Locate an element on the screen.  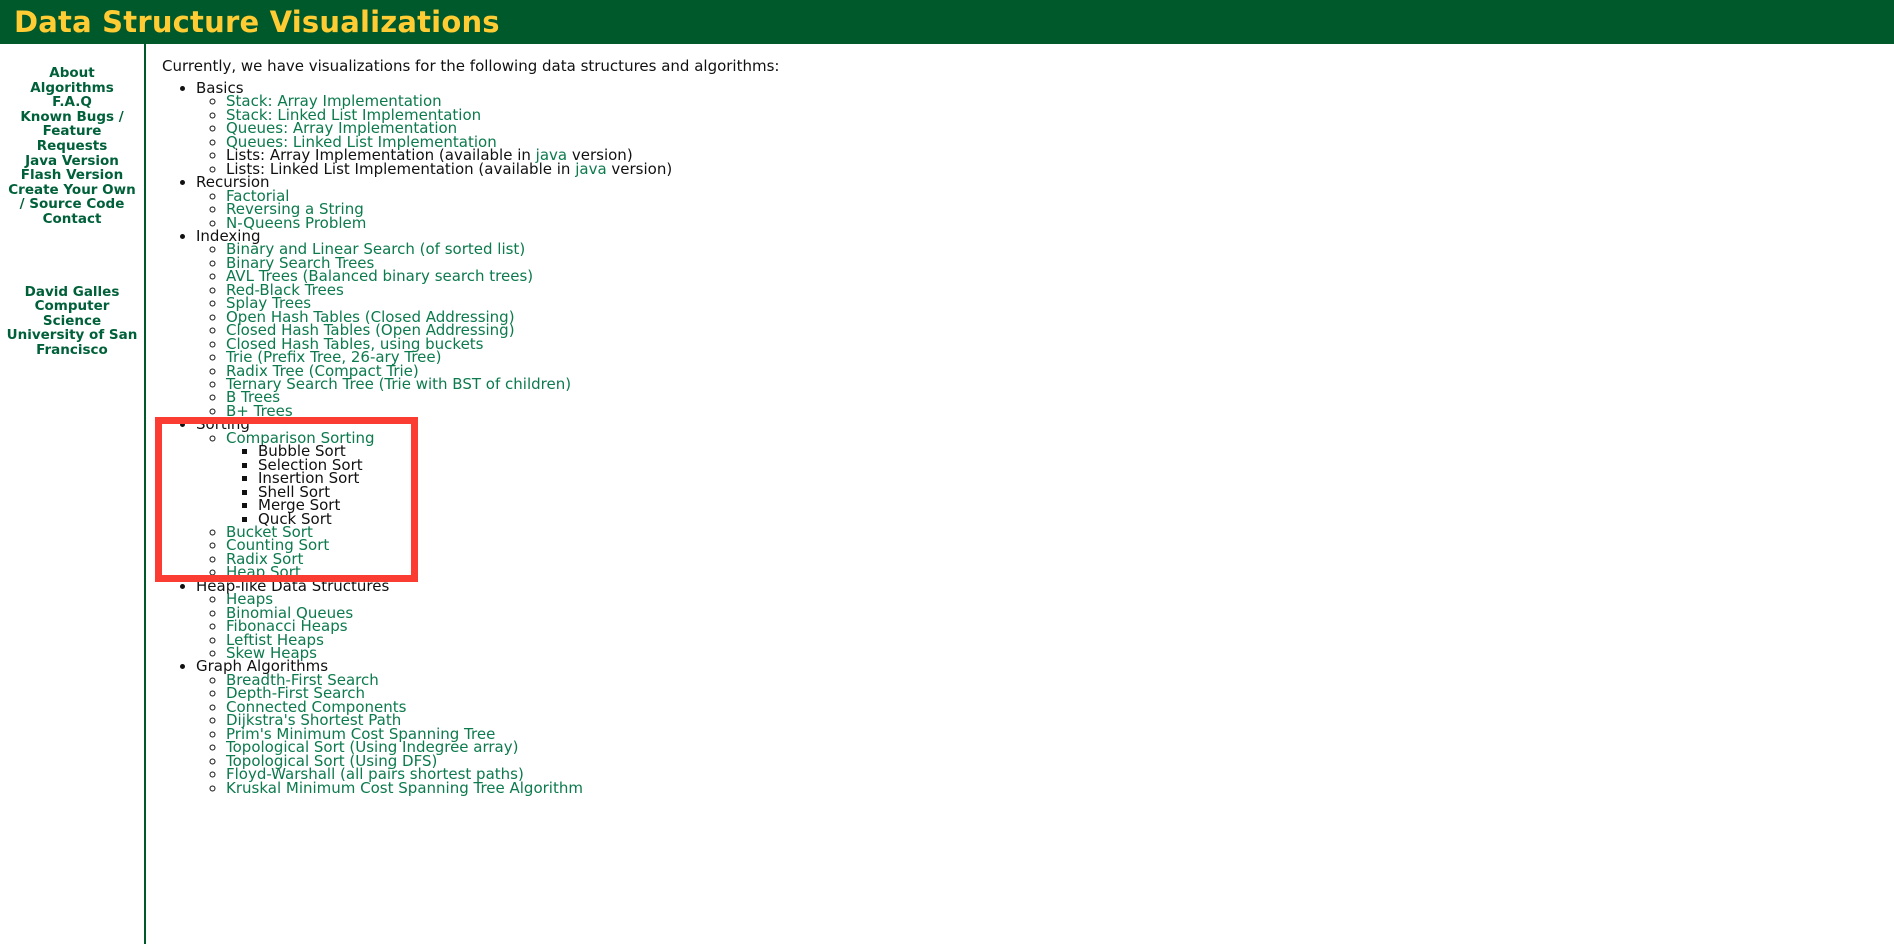
list-item: Counting Sort is located at coordinates (1060, 545).